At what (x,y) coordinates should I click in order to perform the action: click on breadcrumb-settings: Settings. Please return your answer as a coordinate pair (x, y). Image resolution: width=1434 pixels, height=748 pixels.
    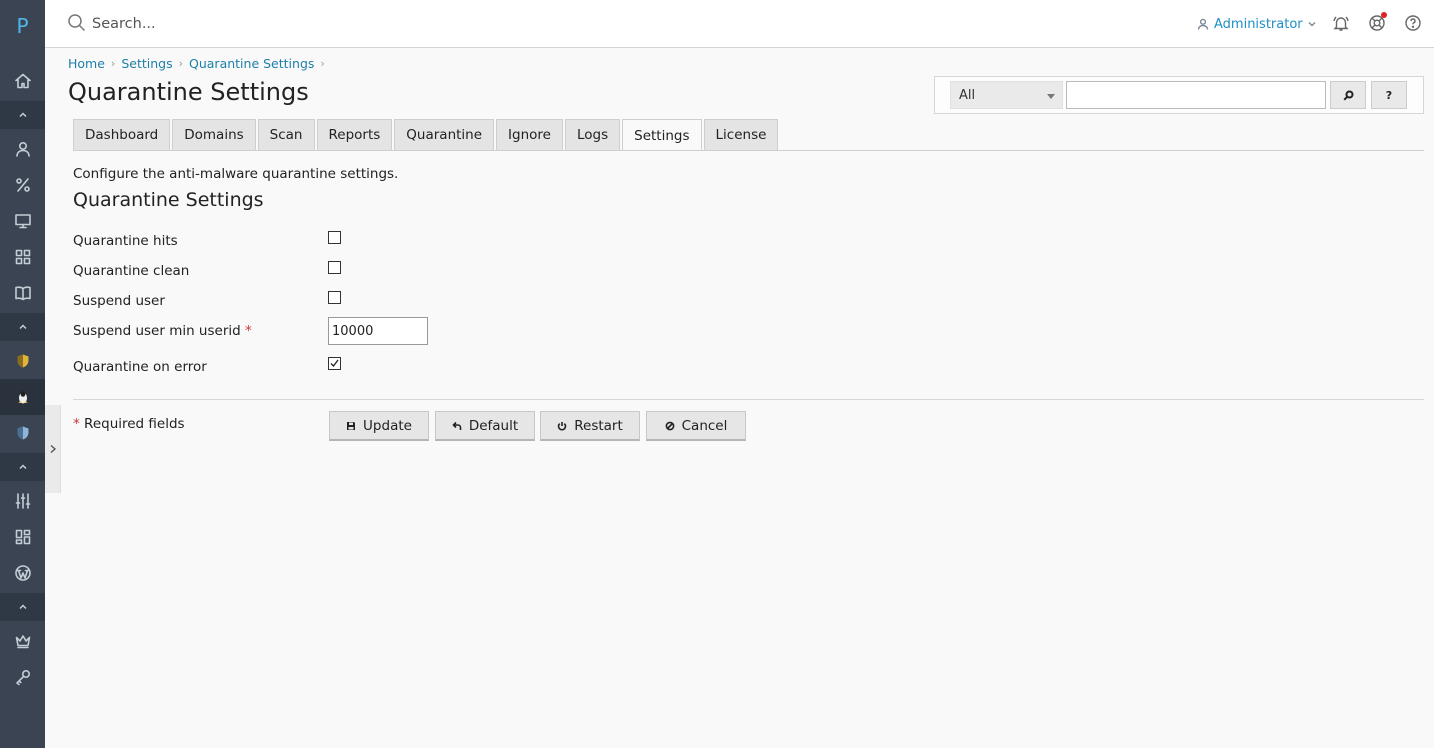
    Looking at the image, I should click on (146, 63).